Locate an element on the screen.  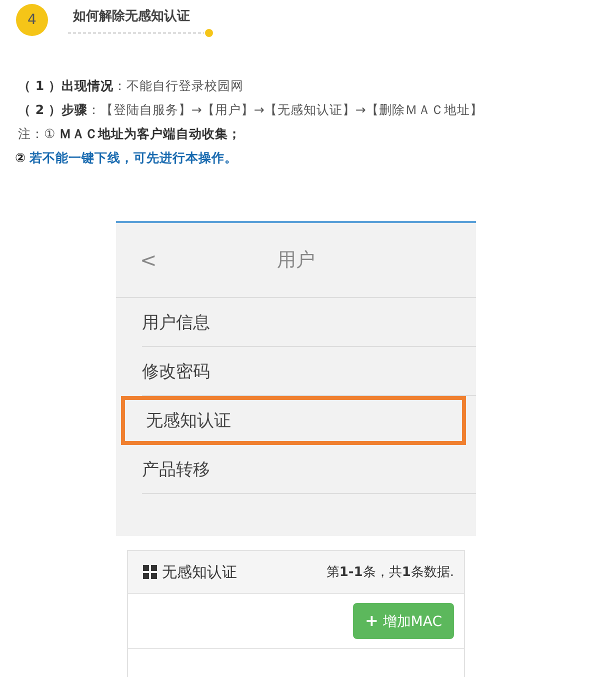
instruction-text: （ 2 ）步骤：【登陆自服务】→【用户】→【无感知认证】→【删除ＭＡＣ地址】 is located at coordinates (251, 110).